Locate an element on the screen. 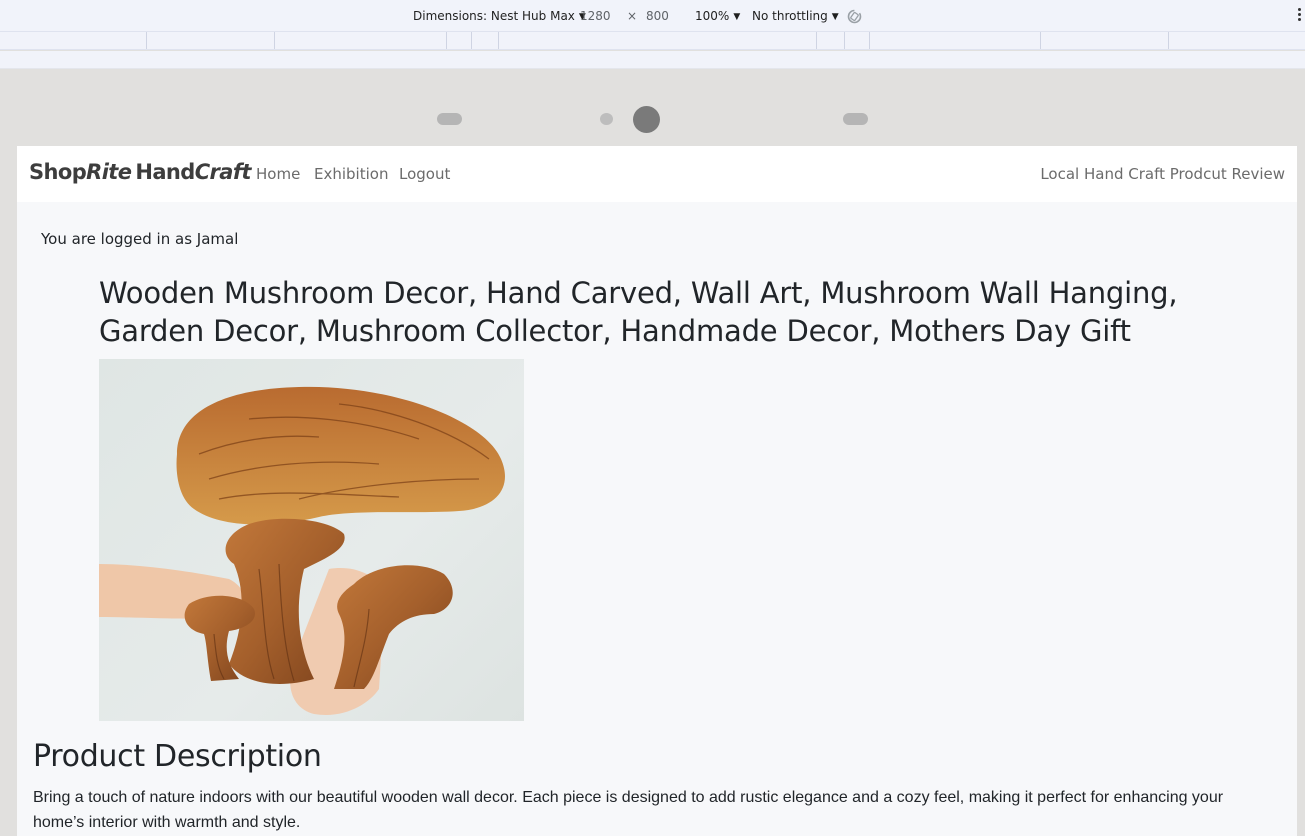  zoom-caret-icon: ▼ is located at coordinates (737, 17).